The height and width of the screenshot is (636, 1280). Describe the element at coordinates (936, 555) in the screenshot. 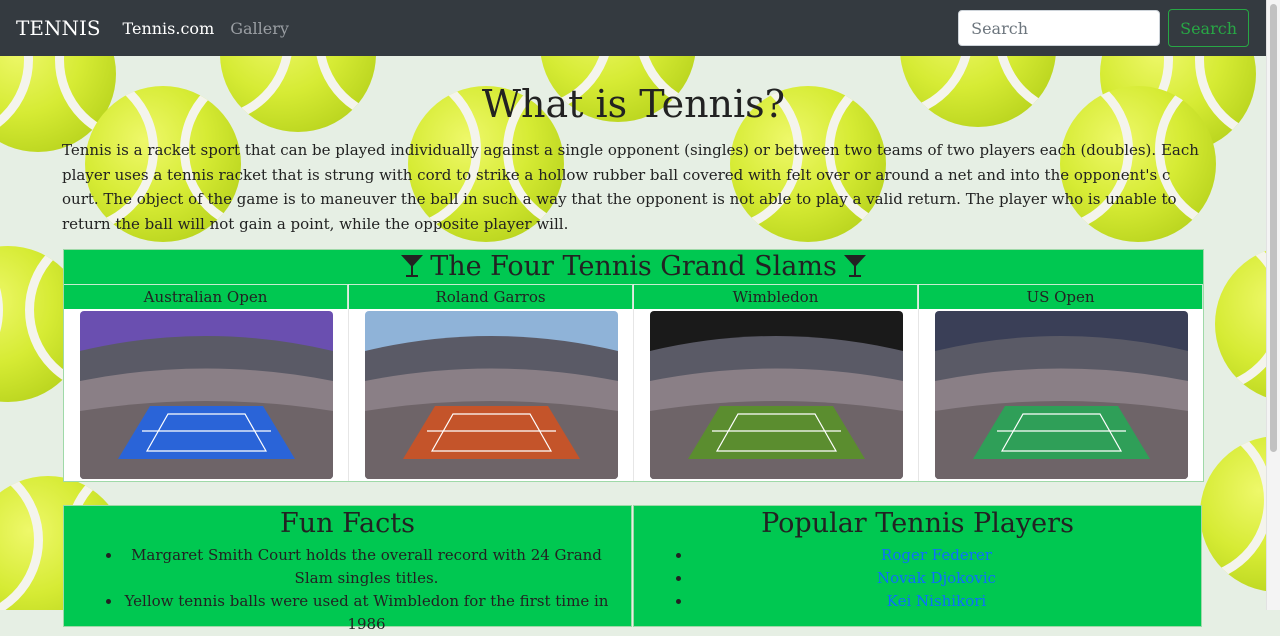

I see `player-link-roger-federer: Roger Federer` at that location.